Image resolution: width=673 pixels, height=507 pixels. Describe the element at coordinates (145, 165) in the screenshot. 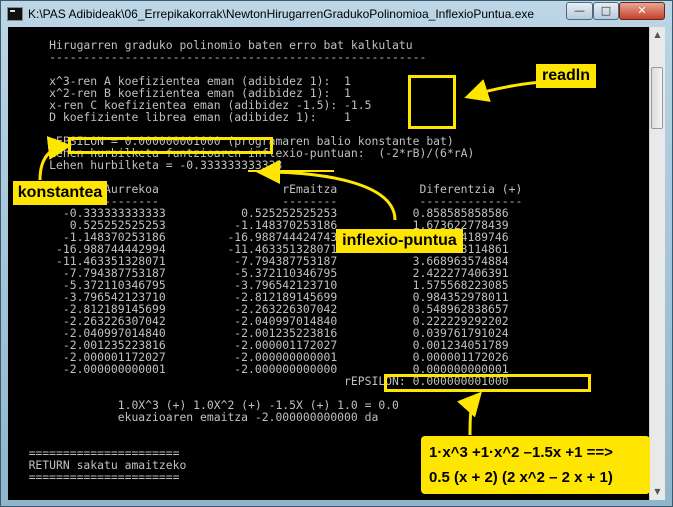

I see `console-line: Lehen hurbilketa = -0.333333333333` at that location.